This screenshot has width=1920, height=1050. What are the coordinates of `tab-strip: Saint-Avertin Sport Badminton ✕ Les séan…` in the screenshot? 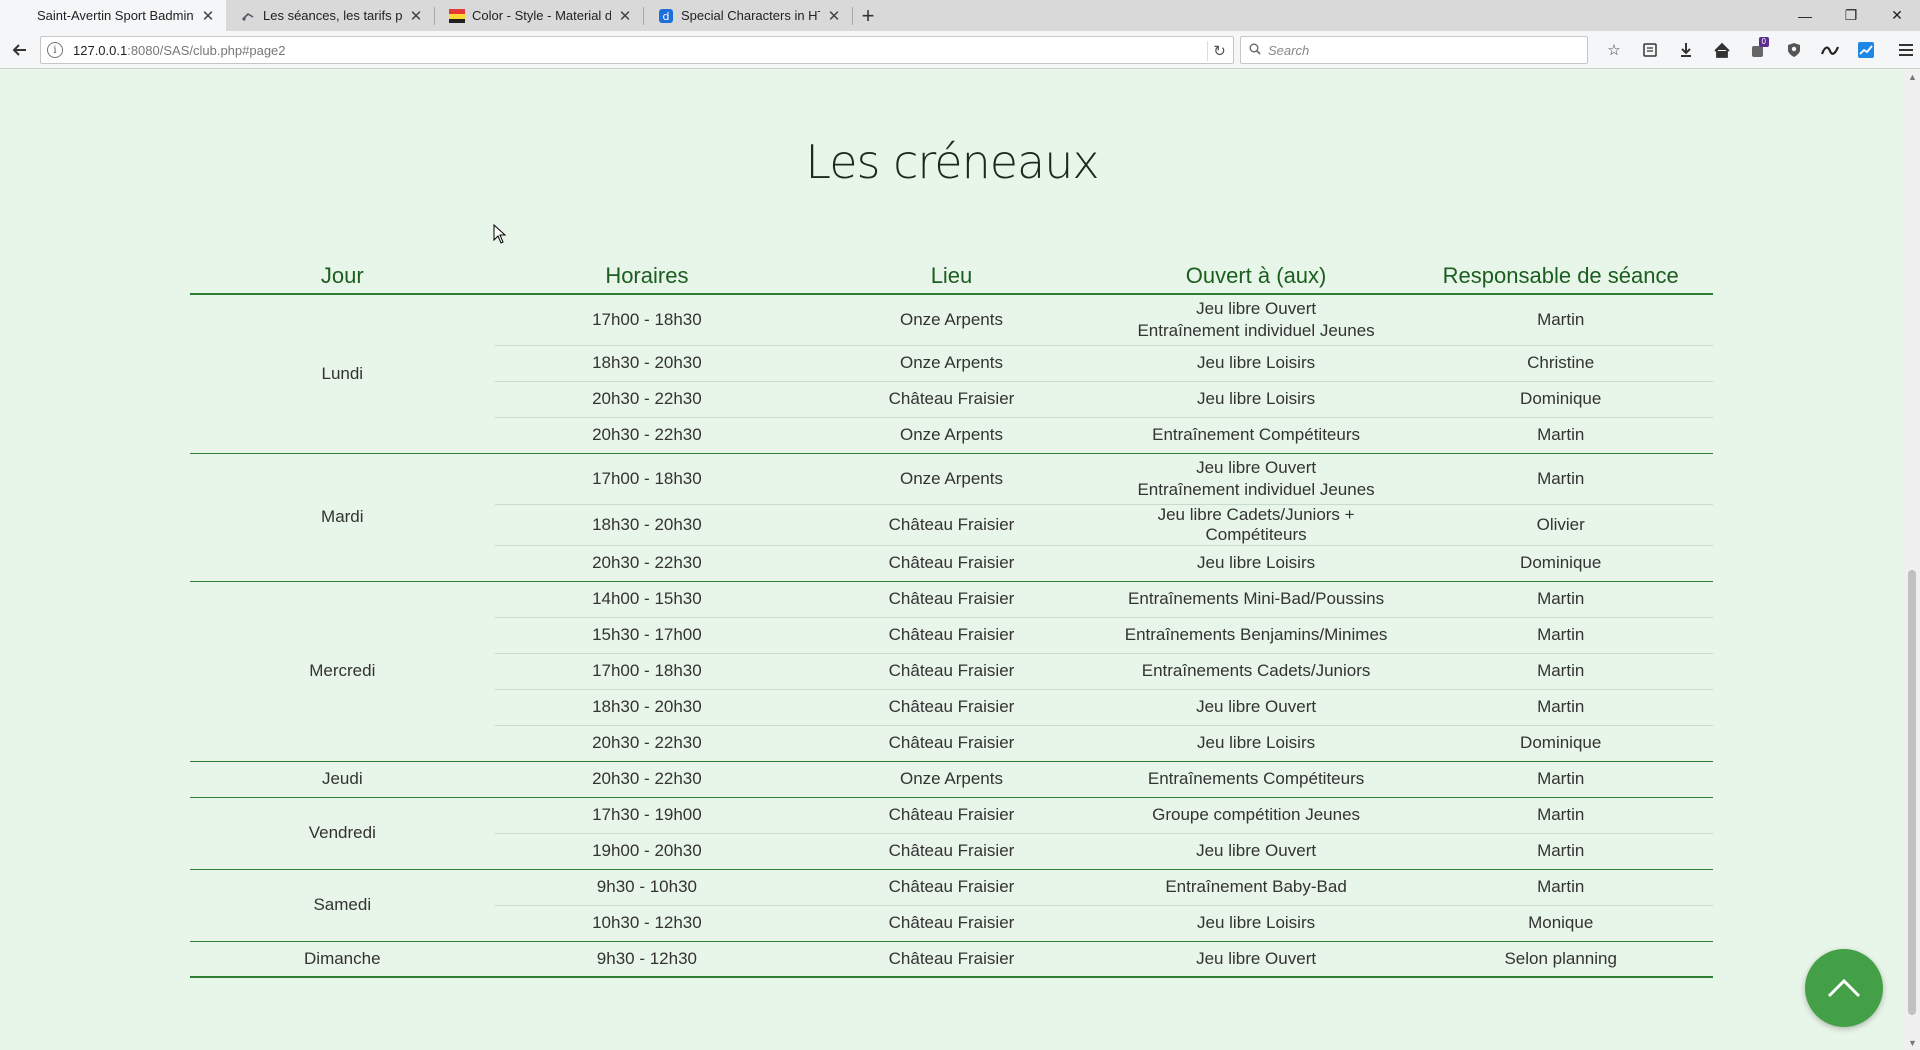 It's located at (960, 15).